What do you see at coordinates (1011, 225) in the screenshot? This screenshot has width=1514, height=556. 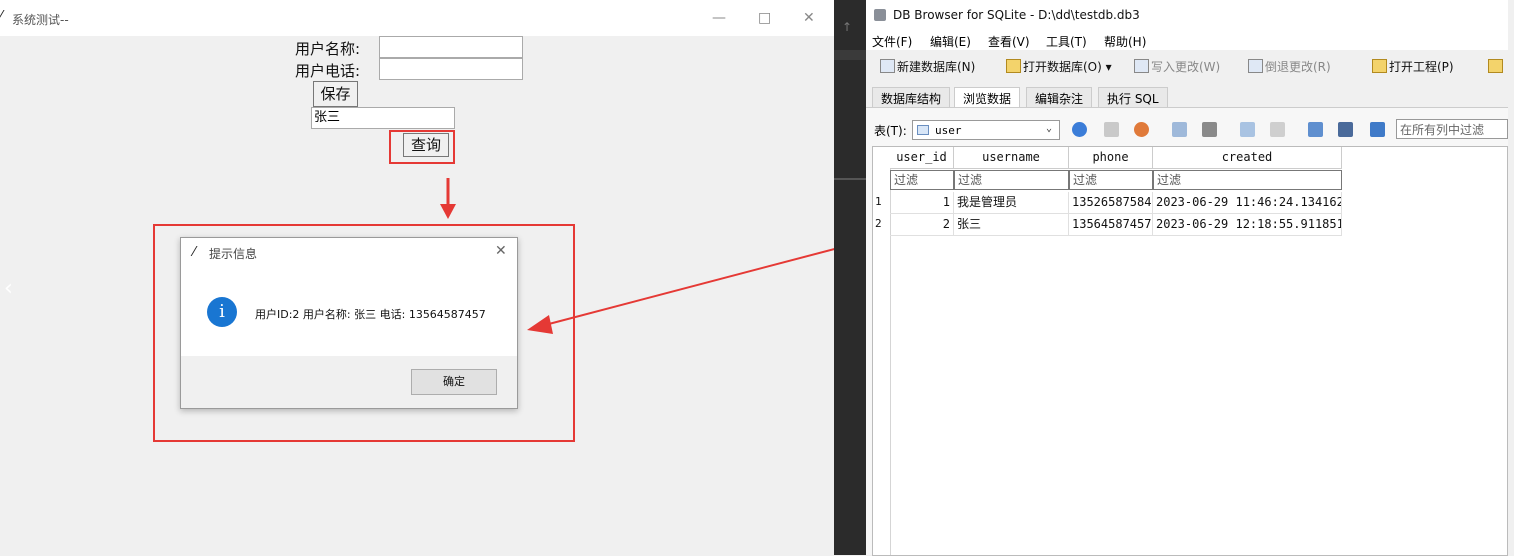 I see `table-cell-username: 张三` at bounding box center [1011, 225].